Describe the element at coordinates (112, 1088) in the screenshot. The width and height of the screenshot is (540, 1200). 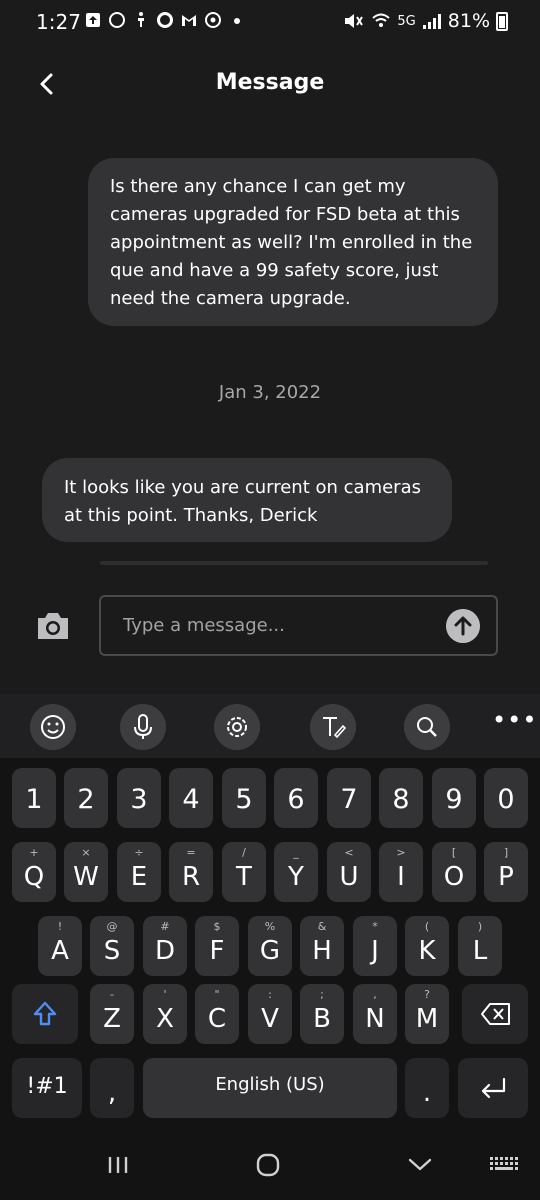
I see `comma-key: ,` at that location.